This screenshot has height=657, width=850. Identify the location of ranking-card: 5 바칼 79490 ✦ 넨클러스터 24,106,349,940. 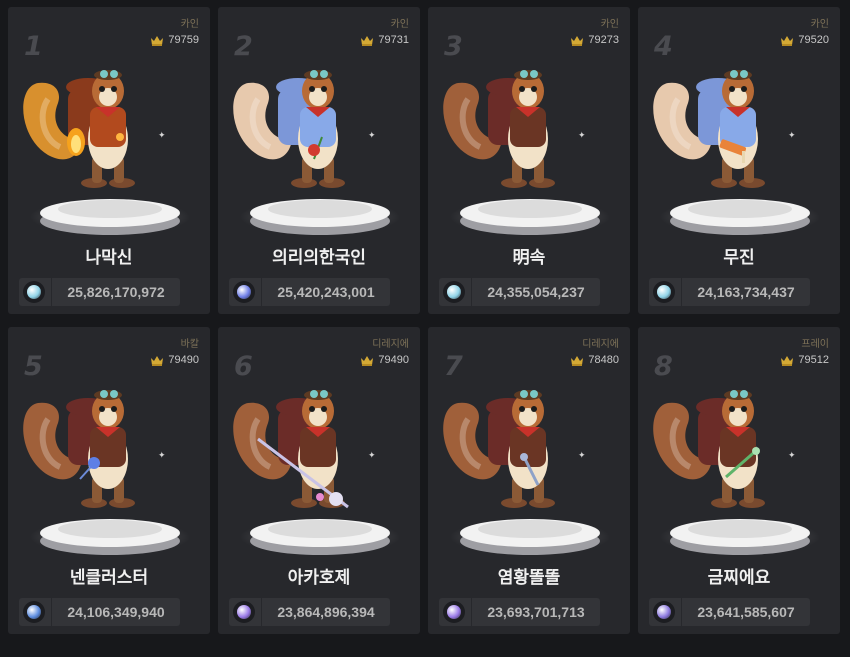
(109, 480).